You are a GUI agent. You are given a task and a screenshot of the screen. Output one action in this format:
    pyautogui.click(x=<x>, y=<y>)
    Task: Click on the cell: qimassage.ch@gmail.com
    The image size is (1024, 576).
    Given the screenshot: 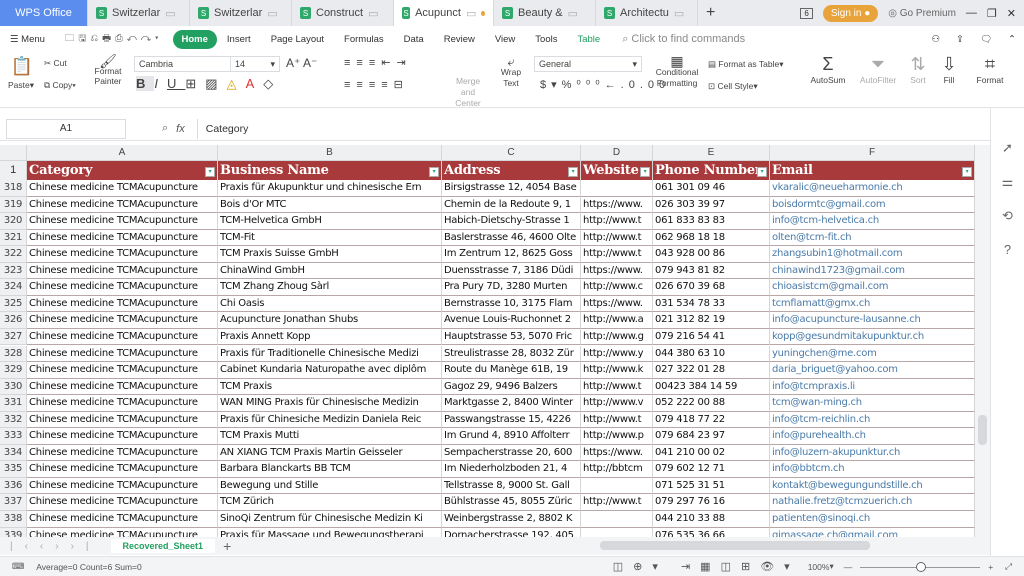 What is the action you would take?
    pyautogui.click(x=872, y=532)
    